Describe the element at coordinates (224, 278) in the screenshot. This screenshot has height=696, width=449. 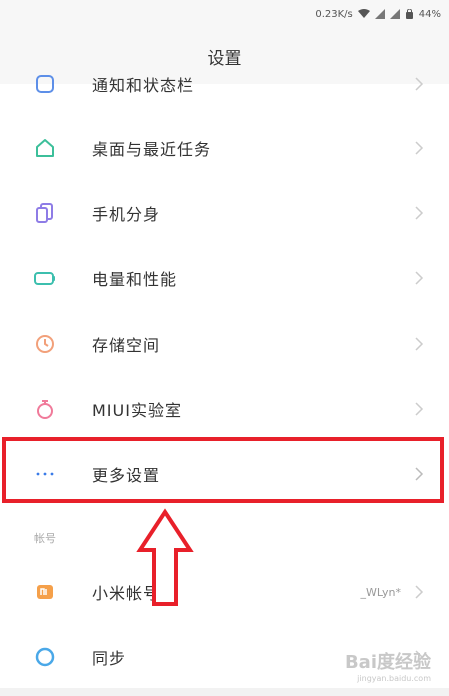
I see `settings-item-battery: 电量和性能` at that location.